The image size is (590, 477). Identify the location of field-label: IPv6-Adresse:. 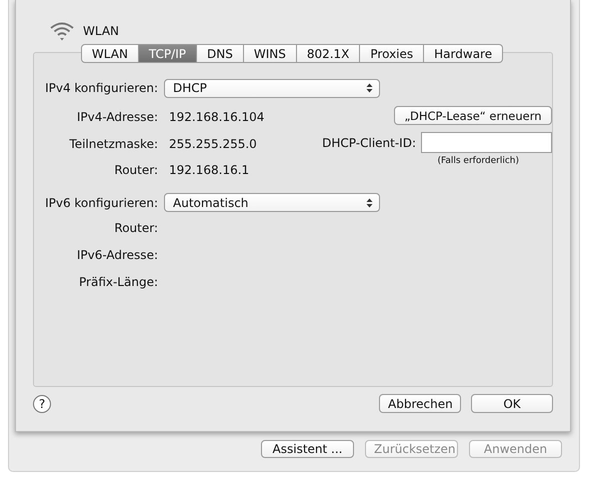
(117, 255).